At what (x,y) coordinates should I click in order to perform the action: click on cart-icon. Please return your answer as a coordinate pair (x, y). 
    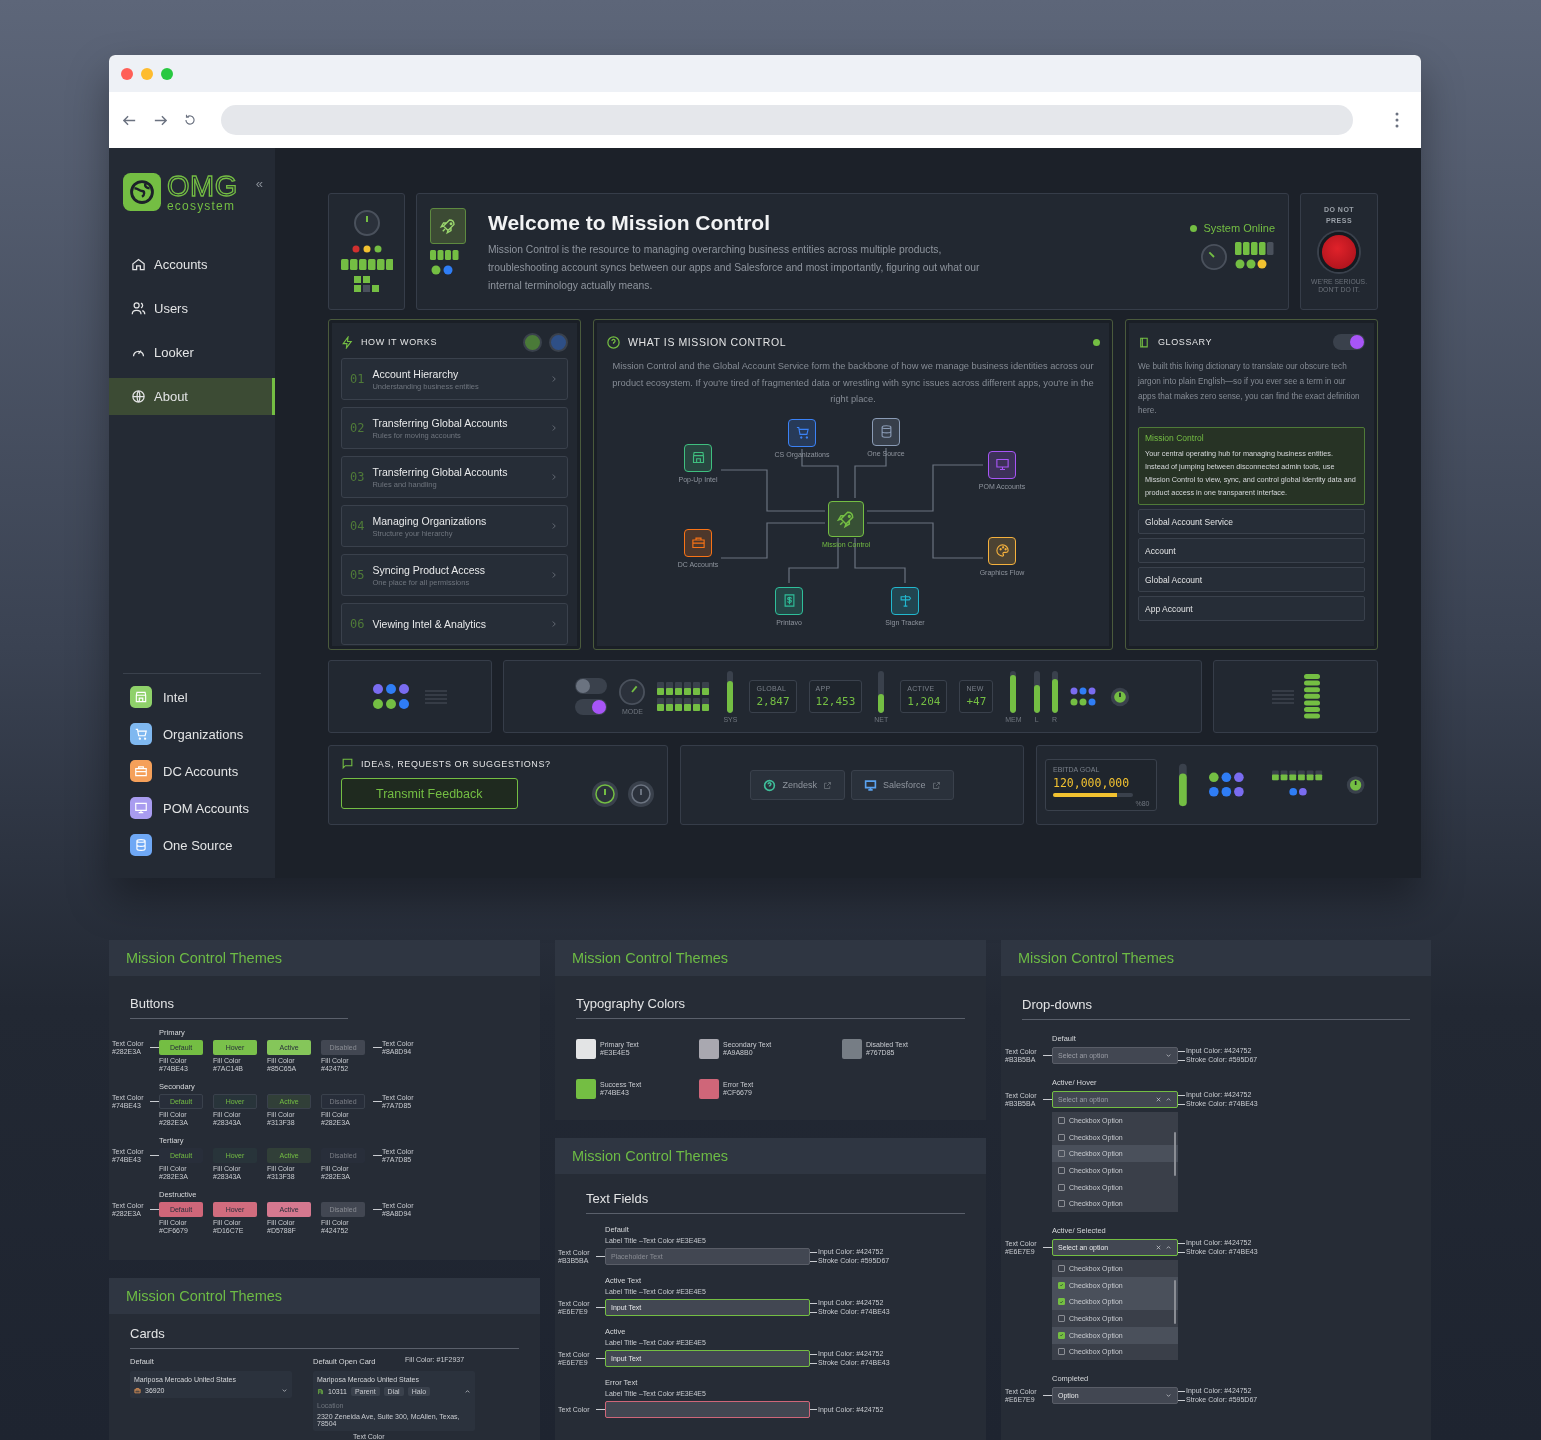
    Looking at the image, I should click on (802, 432).